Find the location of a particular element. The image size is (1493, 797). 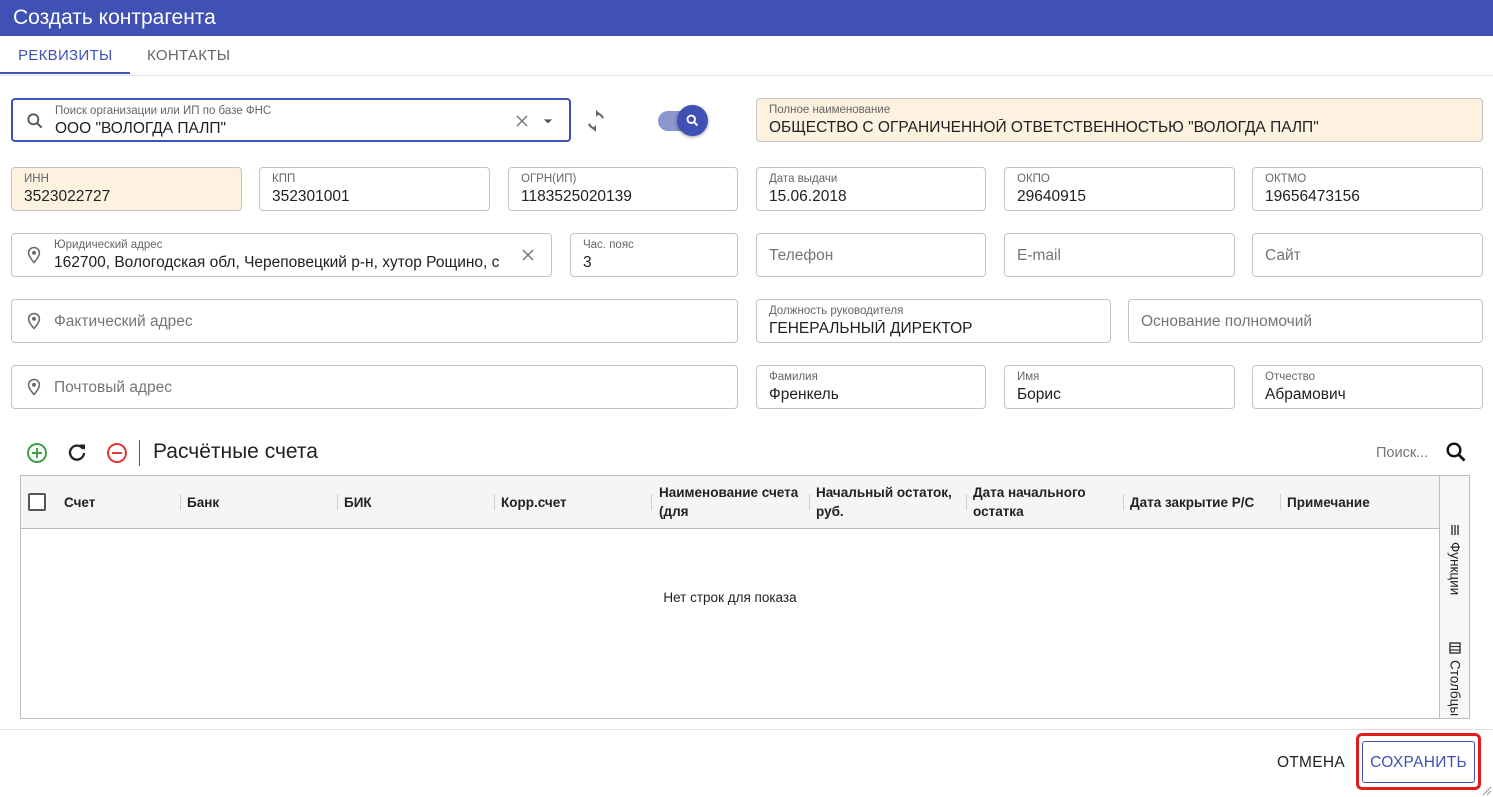

columns-panel-button: Столбцы is located at coordinates (1455, 679).